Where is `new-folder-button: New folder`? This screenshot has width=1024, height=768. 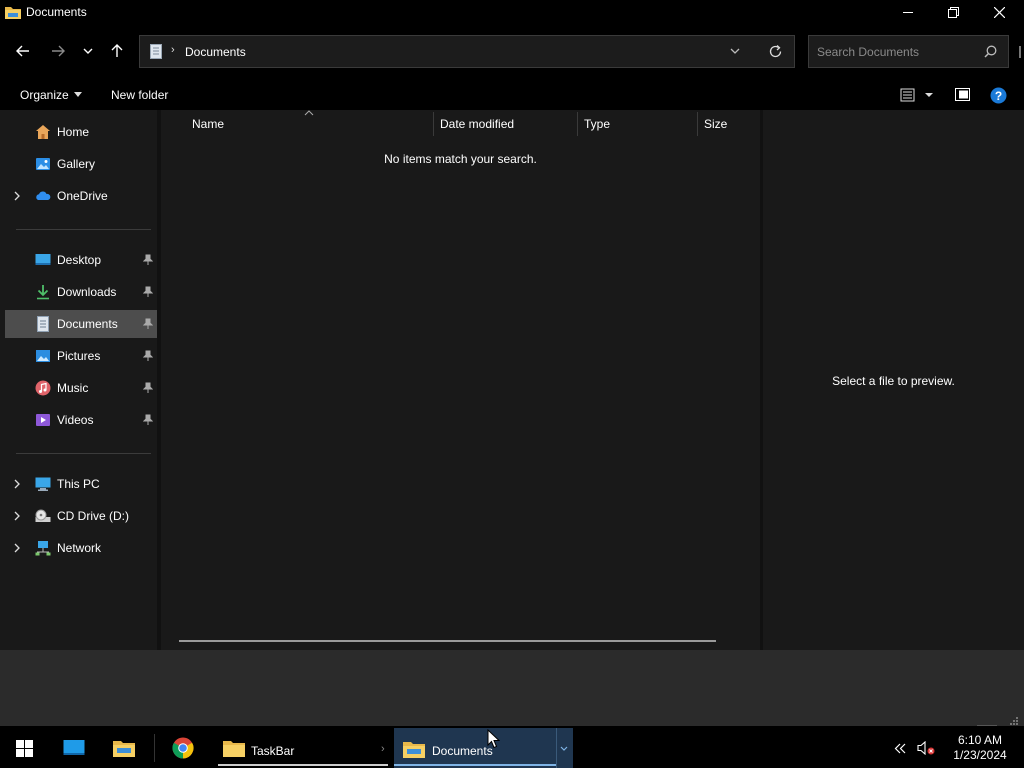 new-folder-button: New folder is located at coordinates (139, 95).